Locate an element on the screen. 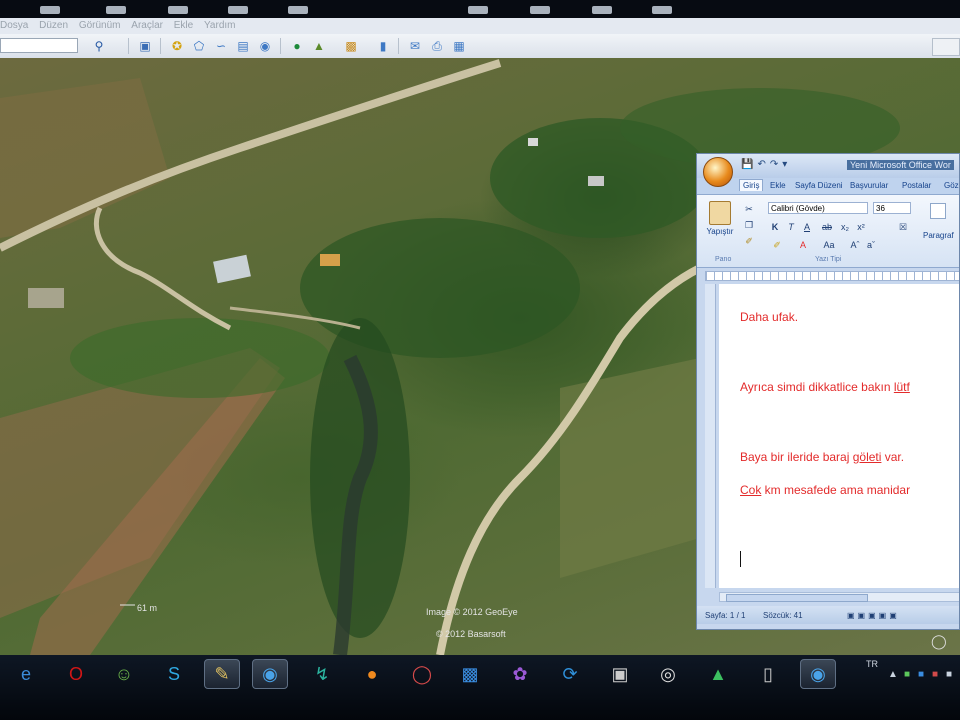  phone-icon: ▯ is located at coordinates (768, 674).